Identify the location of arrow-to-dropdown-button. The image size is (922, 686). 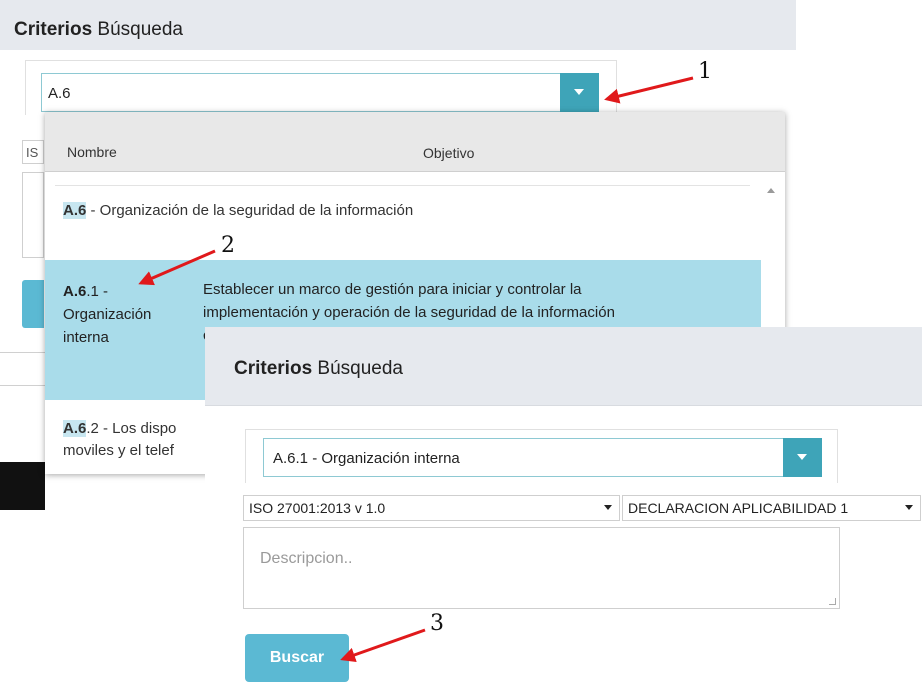
(649, 90).